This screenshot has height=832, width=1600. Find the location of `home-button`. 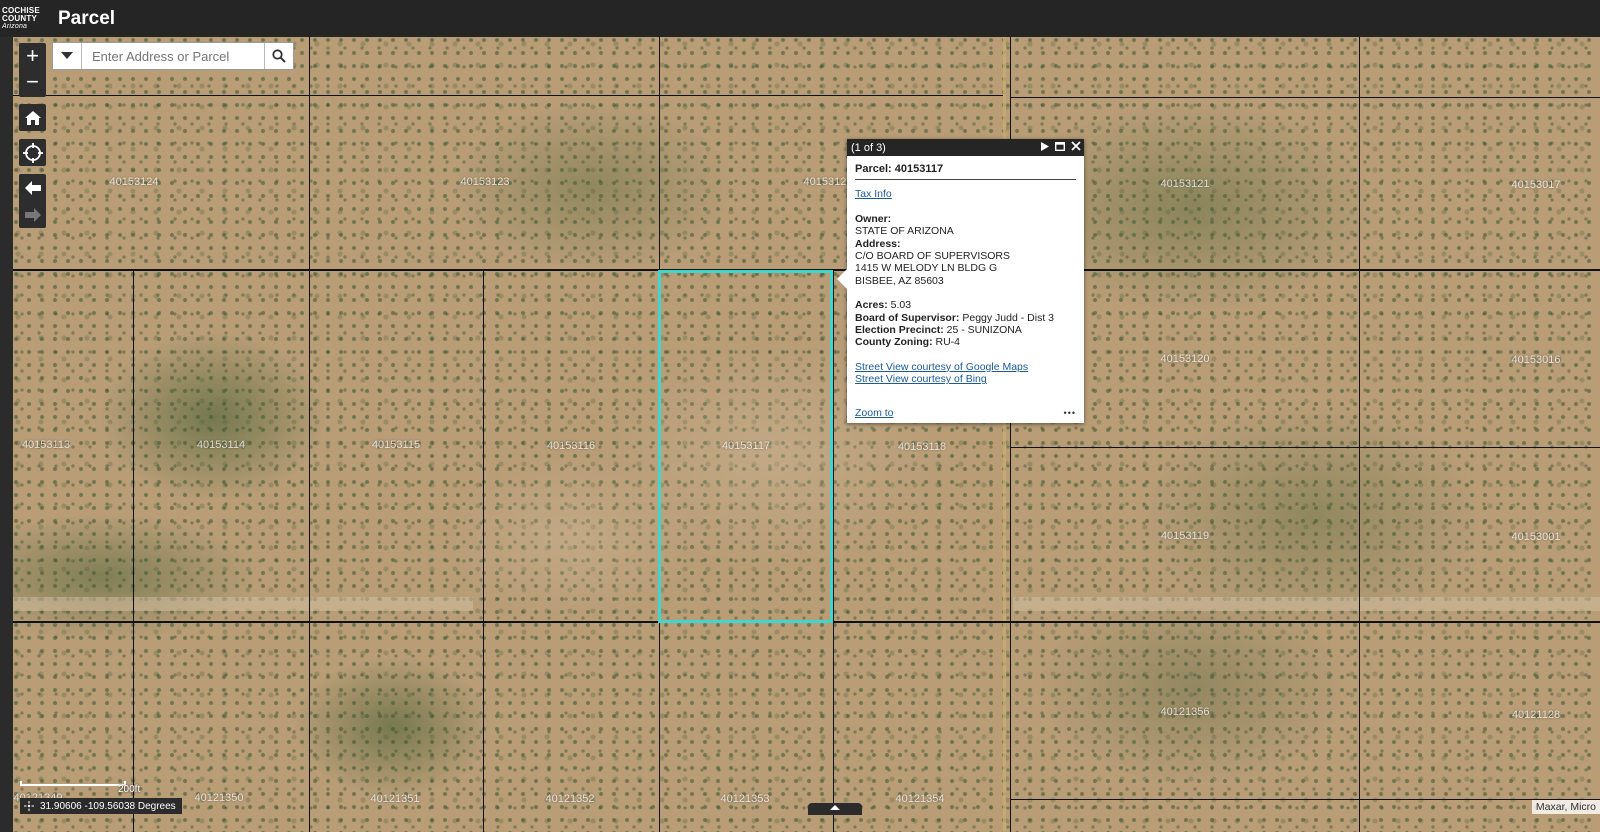

home-button is located at coordinates (32, 117).